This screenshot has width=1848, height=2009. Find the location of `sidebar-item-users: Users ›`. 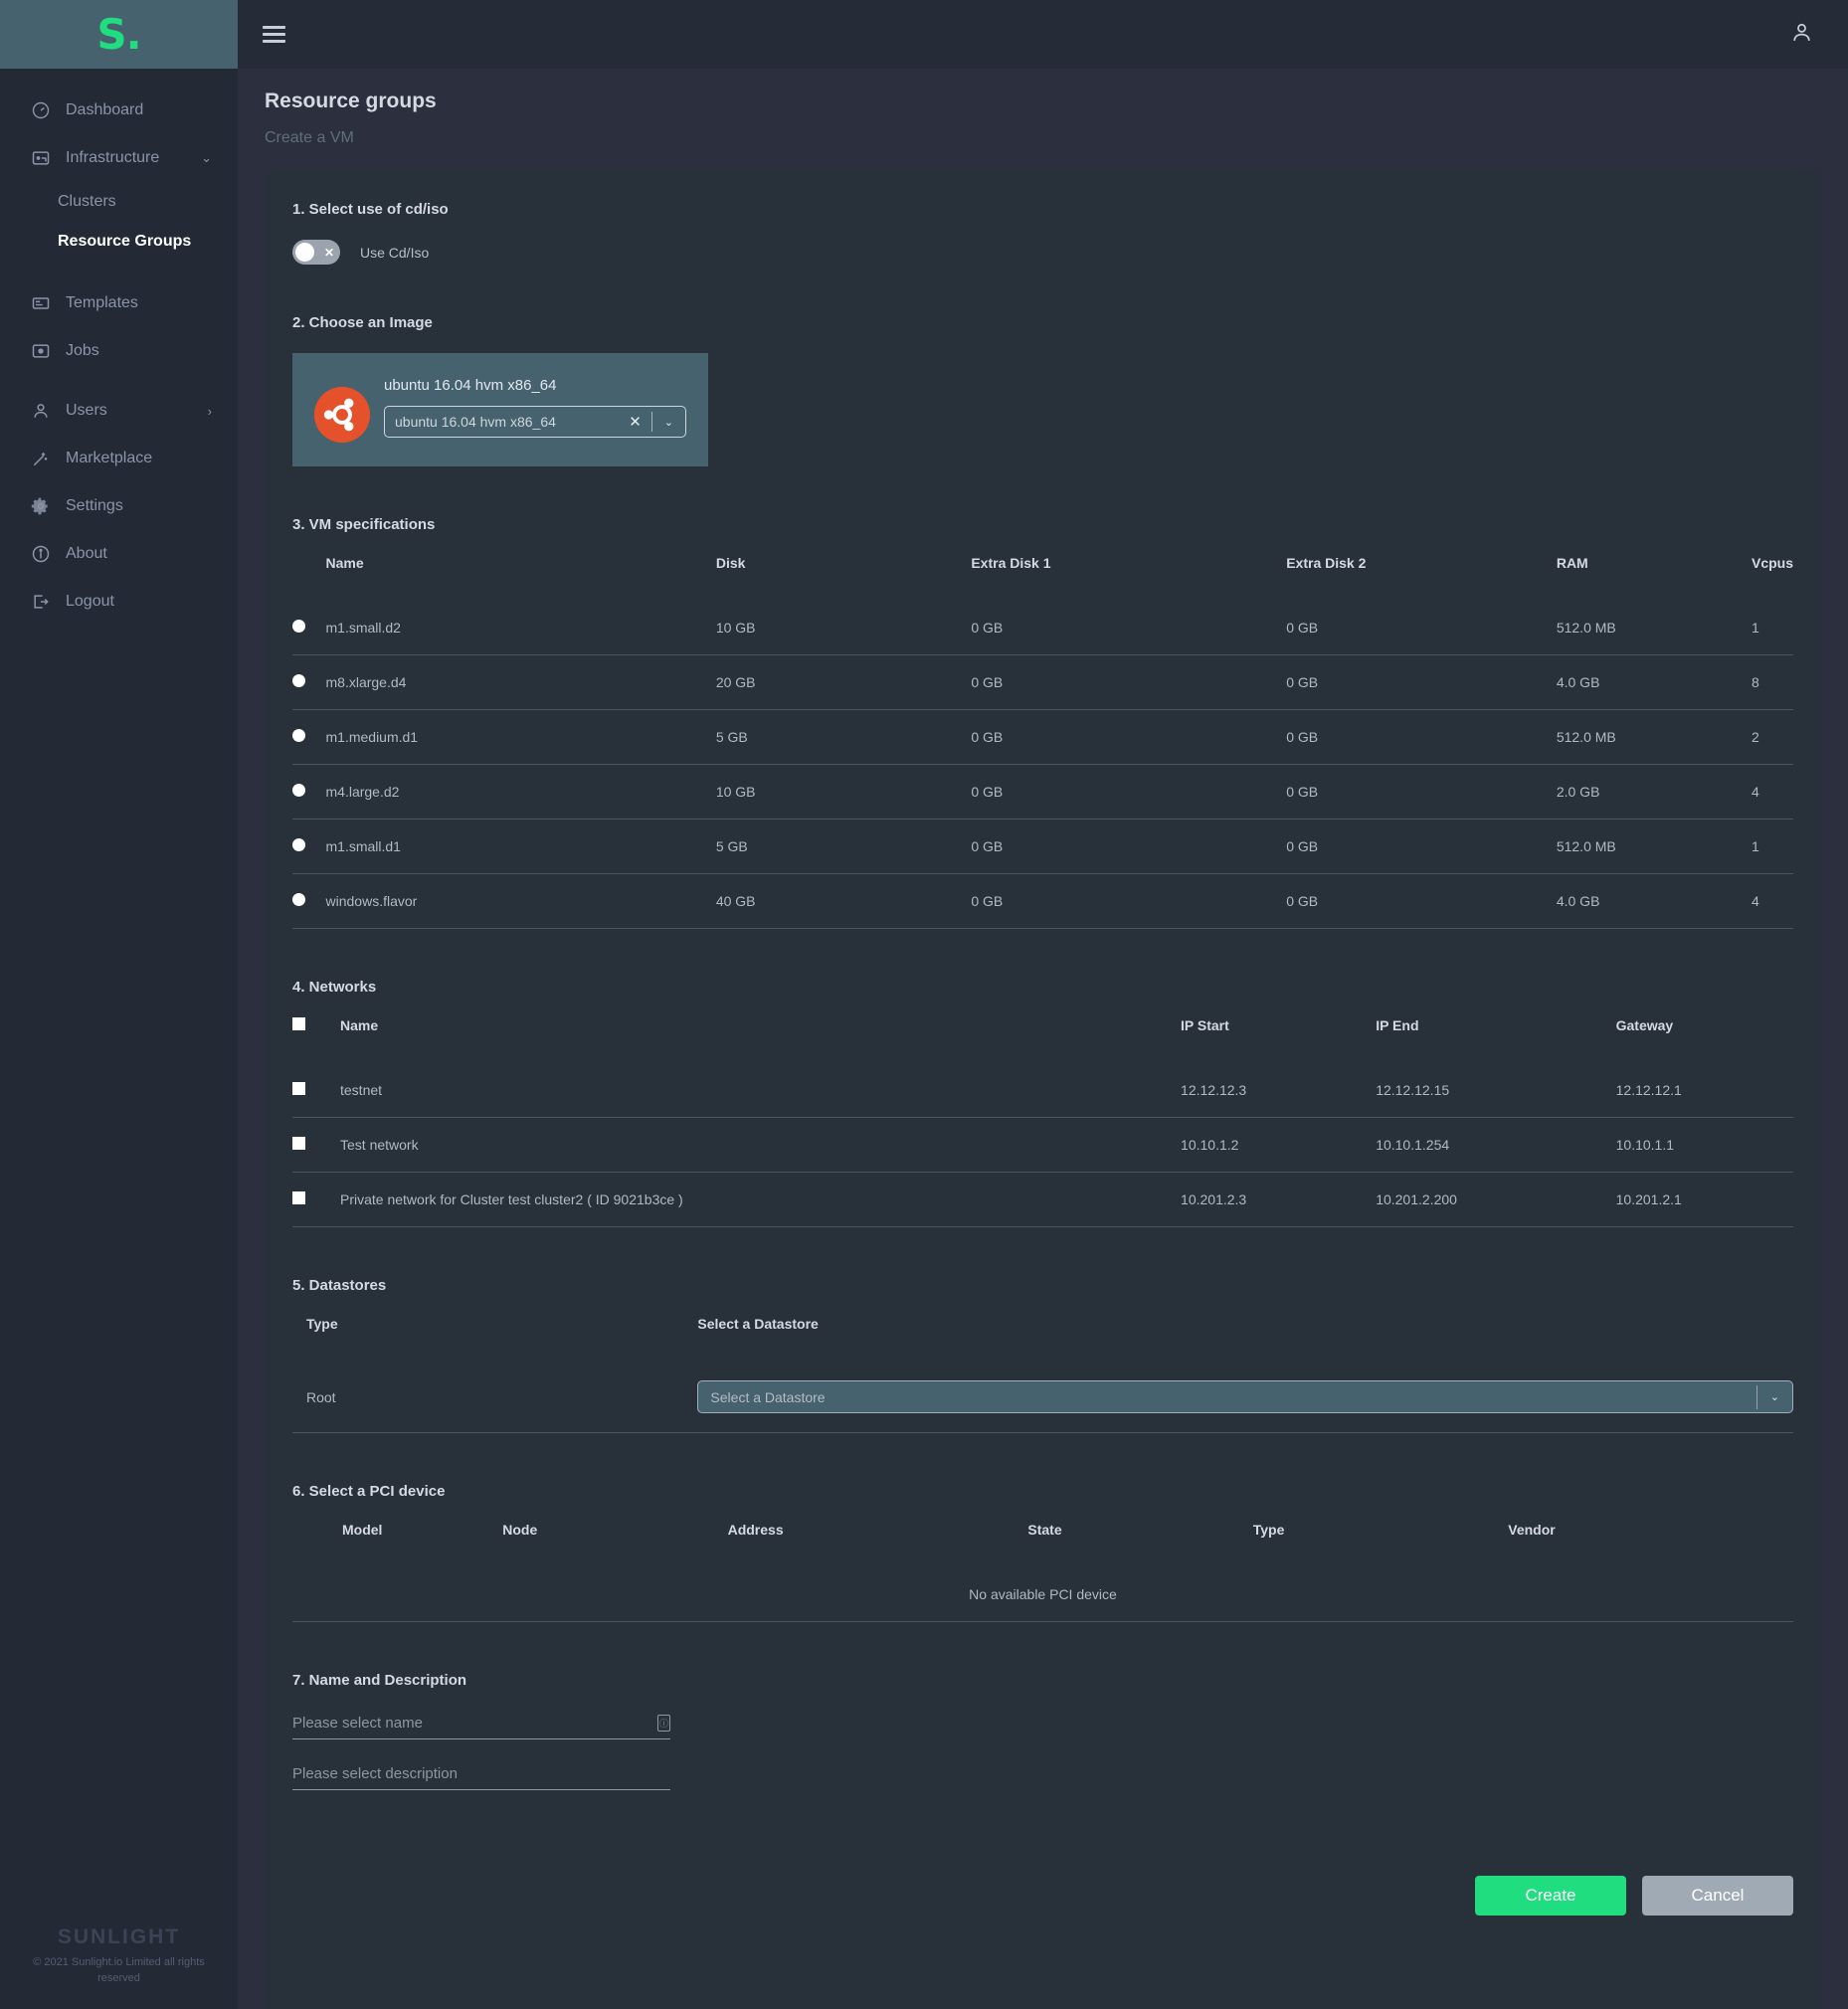

sidebar-item-users: Users › is located at coordinates (119, 411).